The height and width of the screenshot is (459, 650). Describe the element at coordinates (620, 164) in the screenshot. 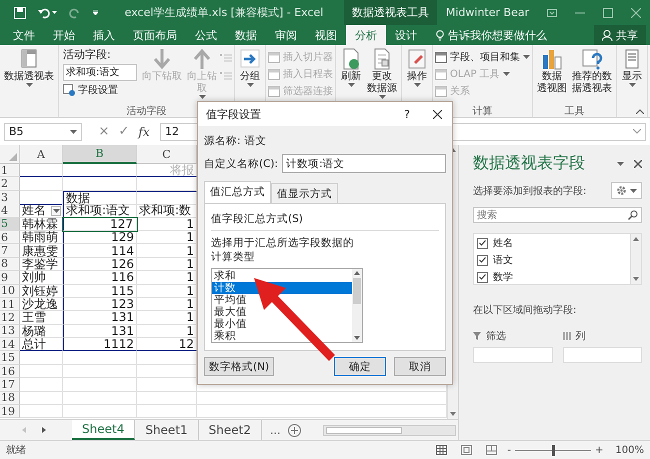

I see `pane-options-button` at that location.